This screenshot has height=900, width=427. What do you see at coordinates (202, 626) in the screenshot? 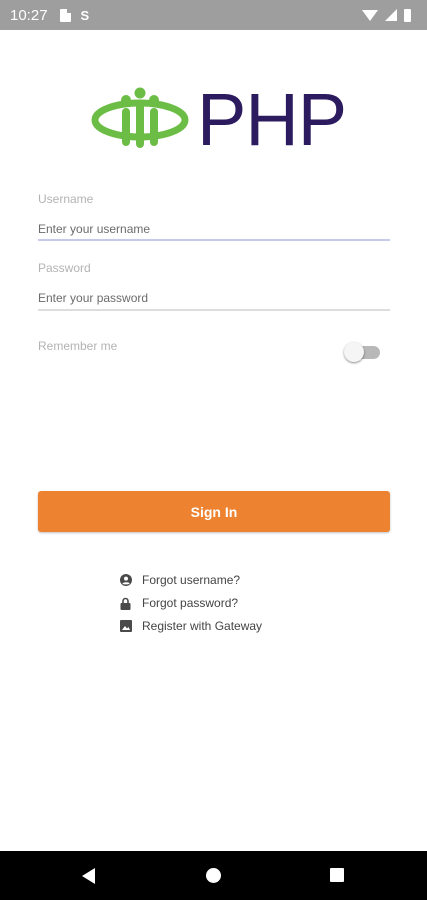
I see `register-gateway-text: Register with Gateway` at bounding box center [202, 626].